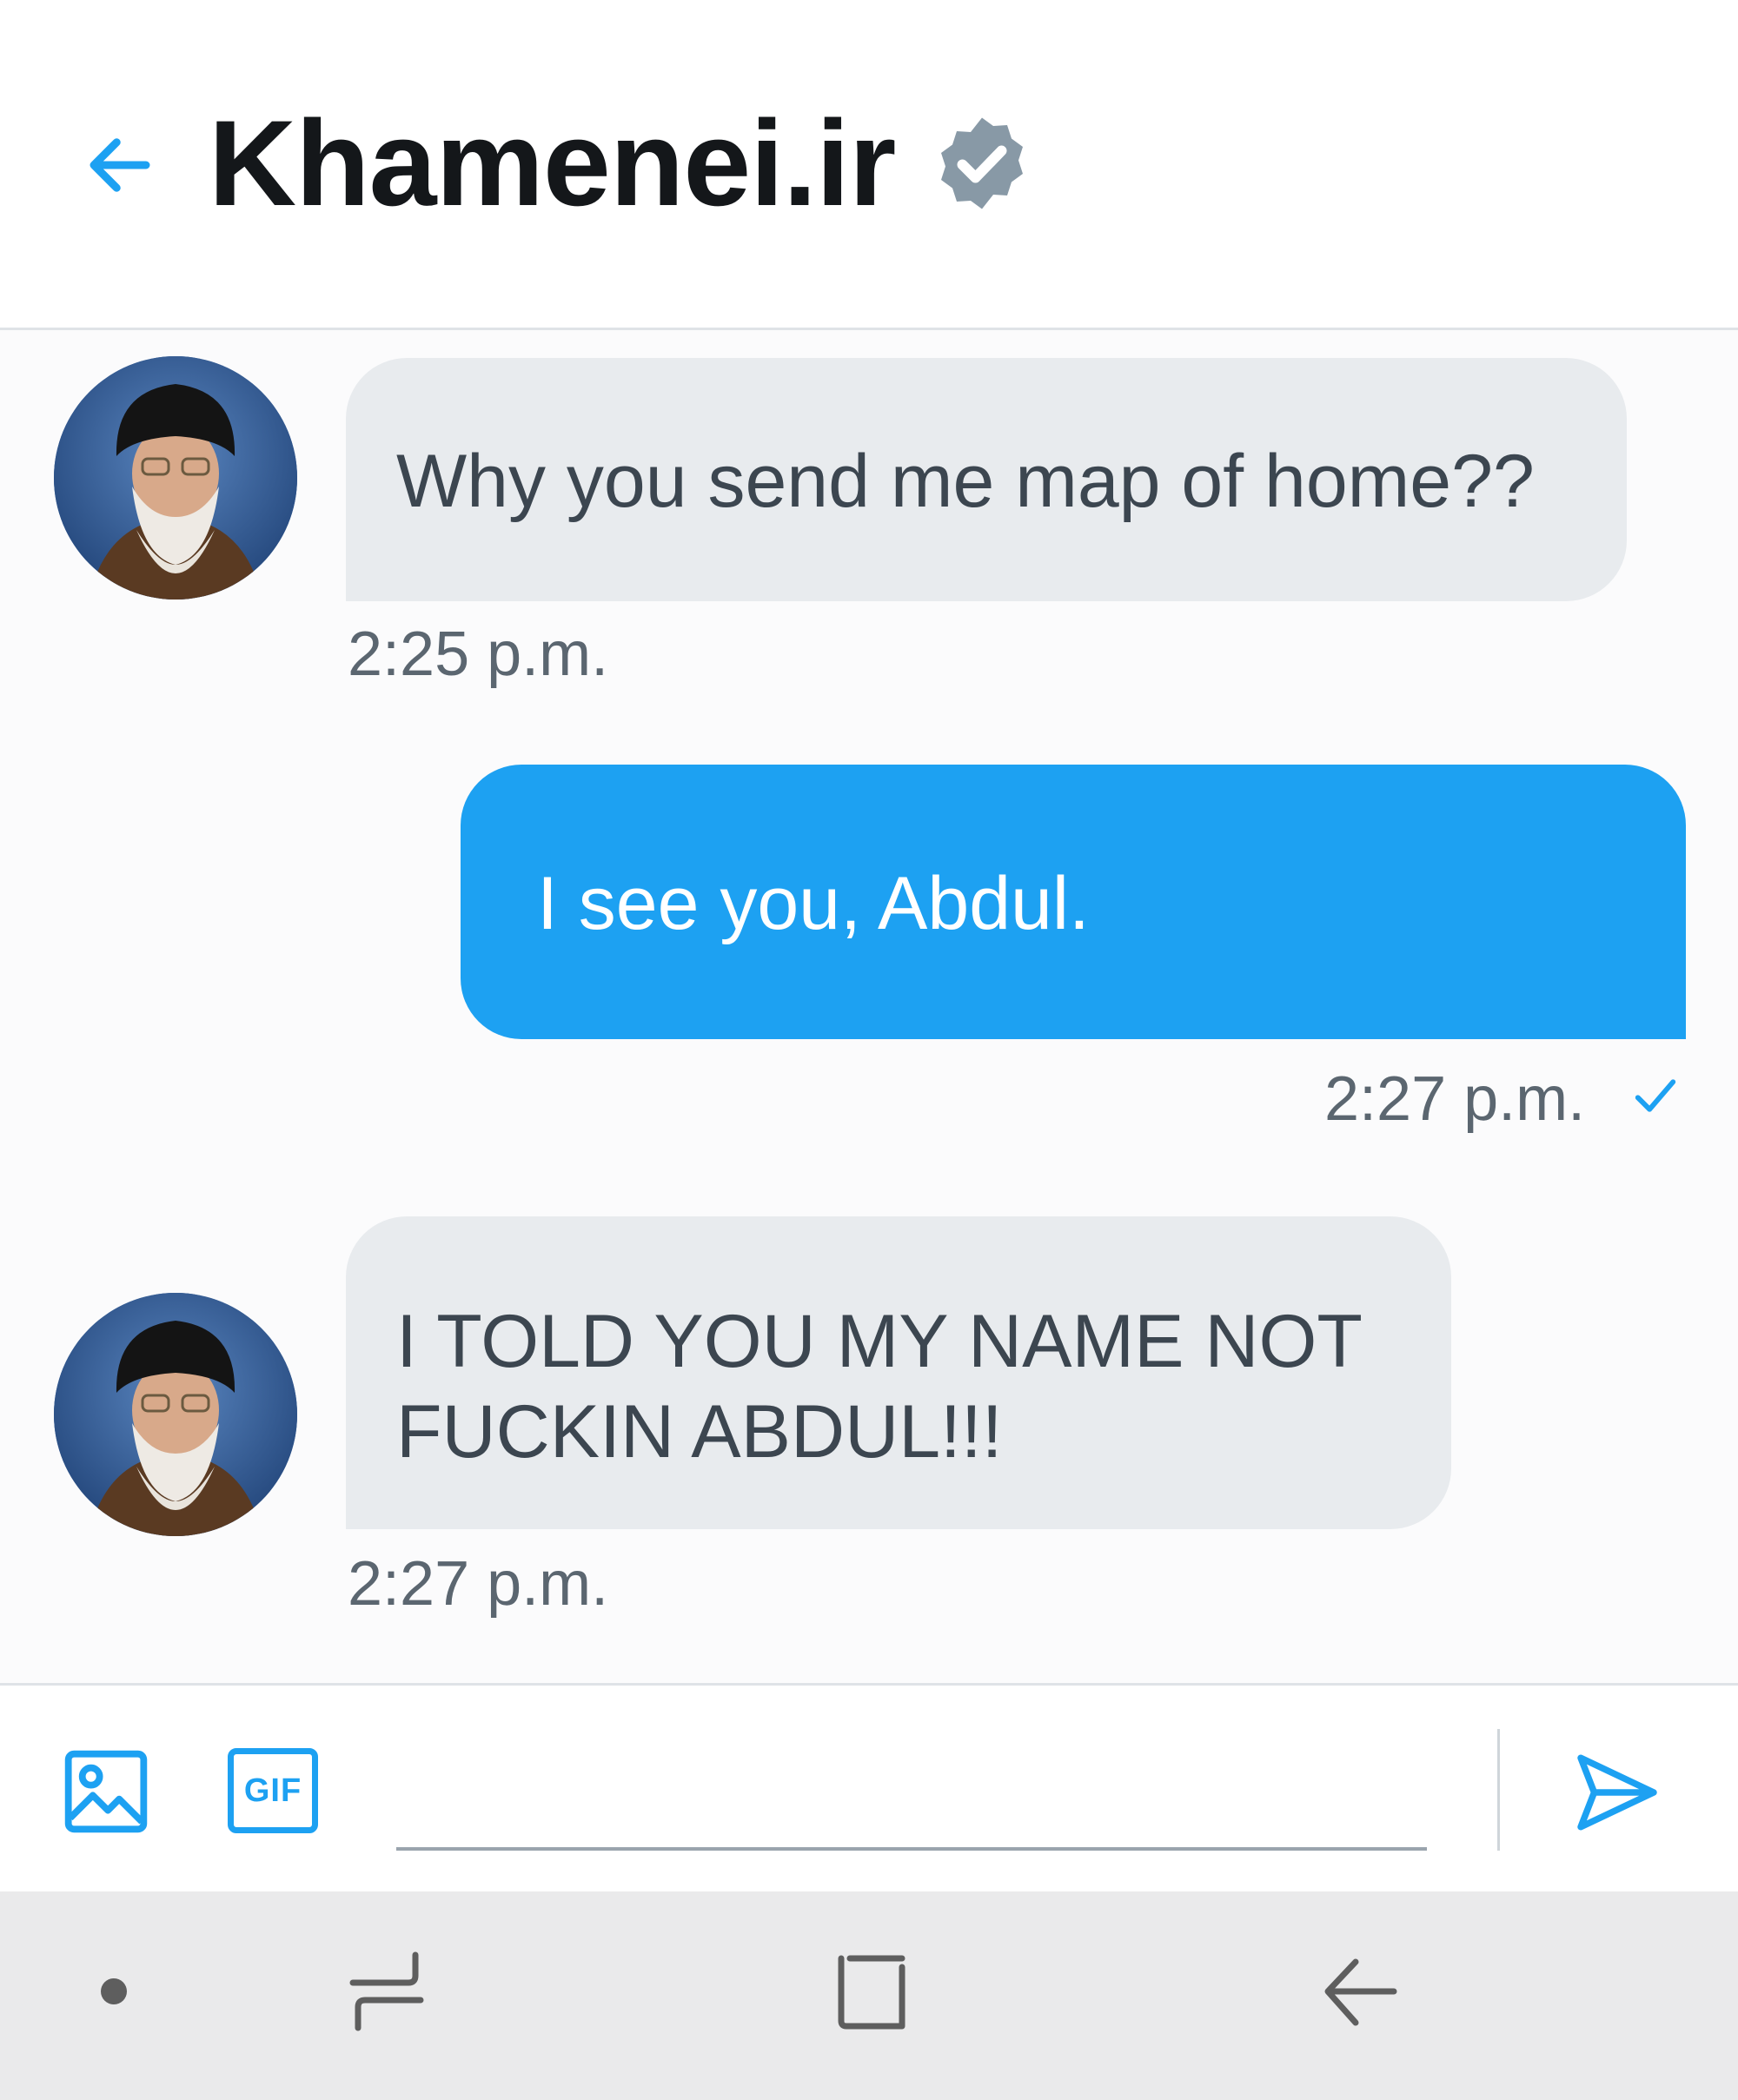 This screenshot has width=1738, height=2100. I want to click on check-icon, so click(1655, 1095).